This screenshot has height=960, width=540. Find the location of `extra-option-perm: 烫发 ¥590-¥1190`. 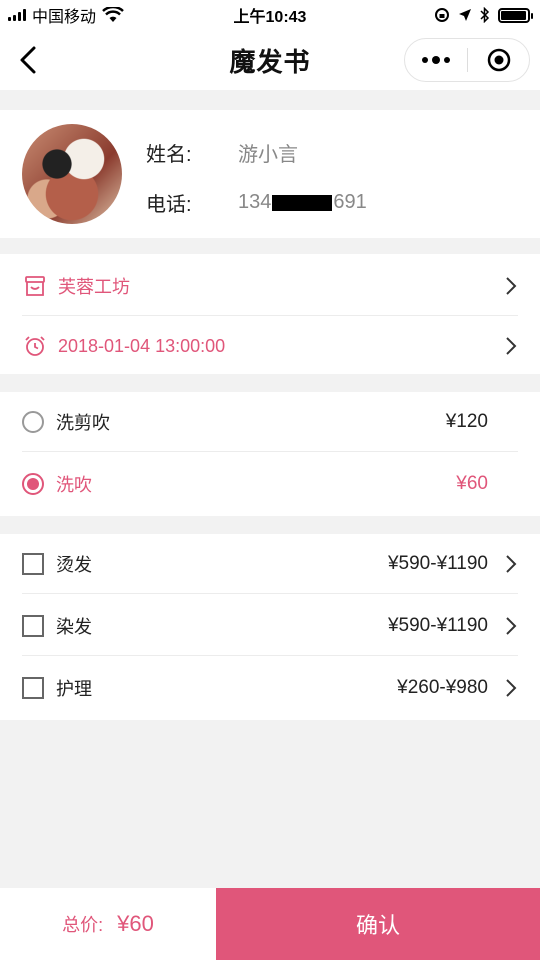

extra-option-perm: 烫发 ¥590-¥1190 is located at coordinates (270, 564).